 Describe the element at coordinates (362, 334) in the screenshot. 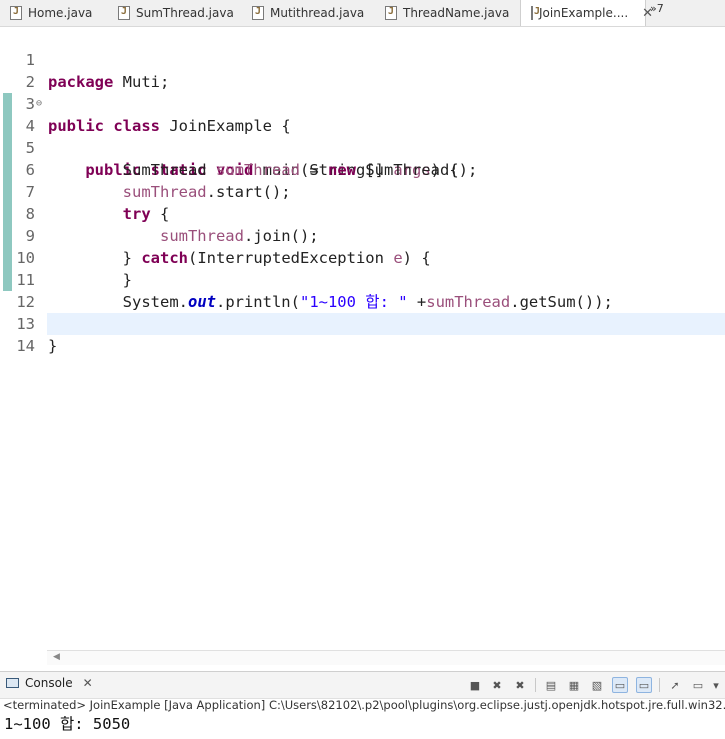

I see `code-line-14: 14` at that location.